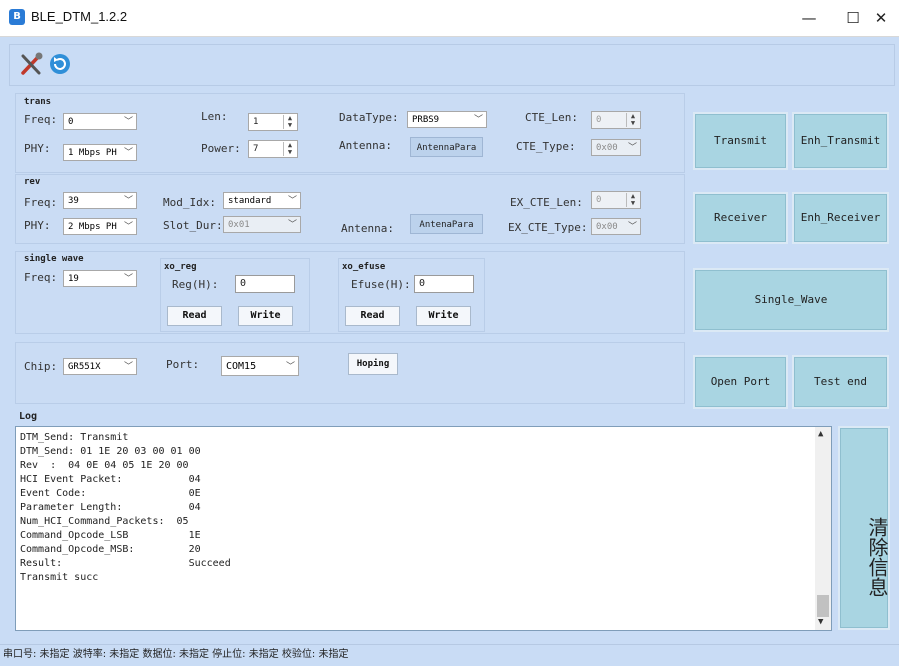 The width and height of the screenshot is (899, 666). What do you see at coordinates (195, 284) in the screenshot?
I see `reg-label: Reg(H):` at bounding box center [195, 284].